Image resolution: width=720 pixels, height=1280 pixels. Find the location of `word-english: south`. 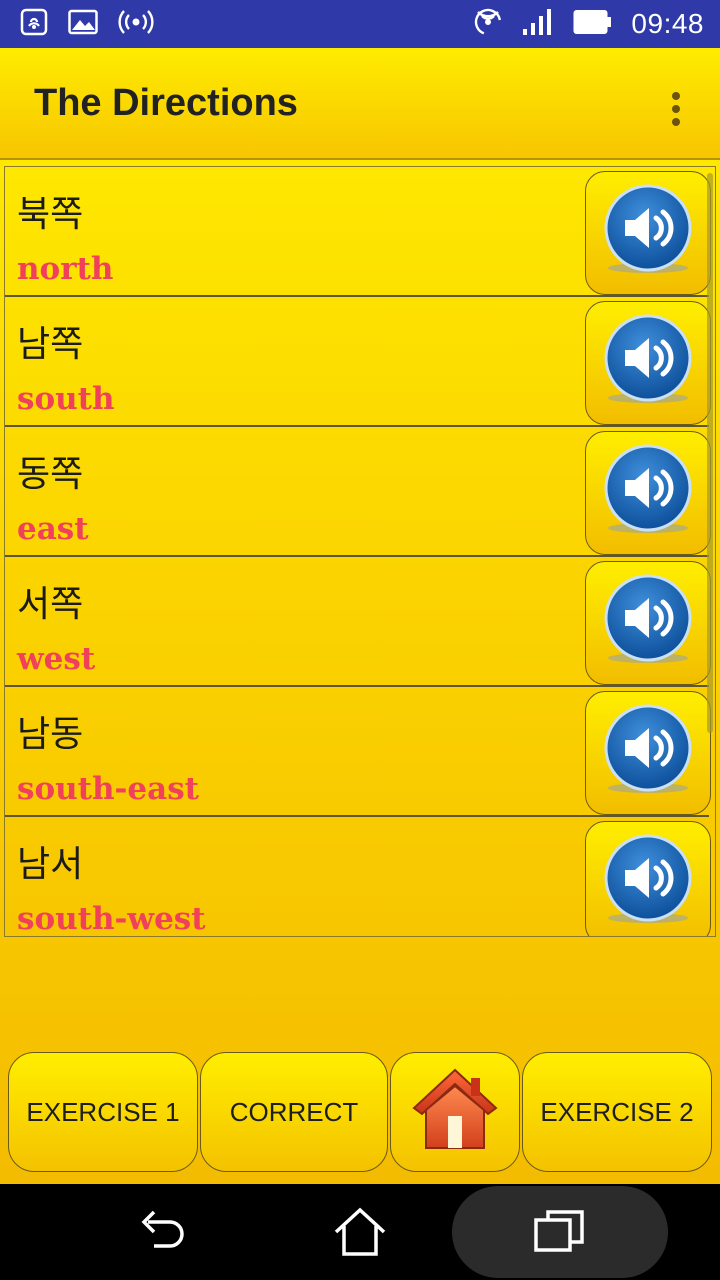

word-english: south is located at coordinates (66, 399).